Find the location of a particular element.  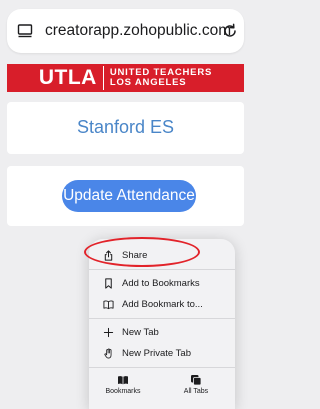

hand-icon is located at coordinates (108, 353).